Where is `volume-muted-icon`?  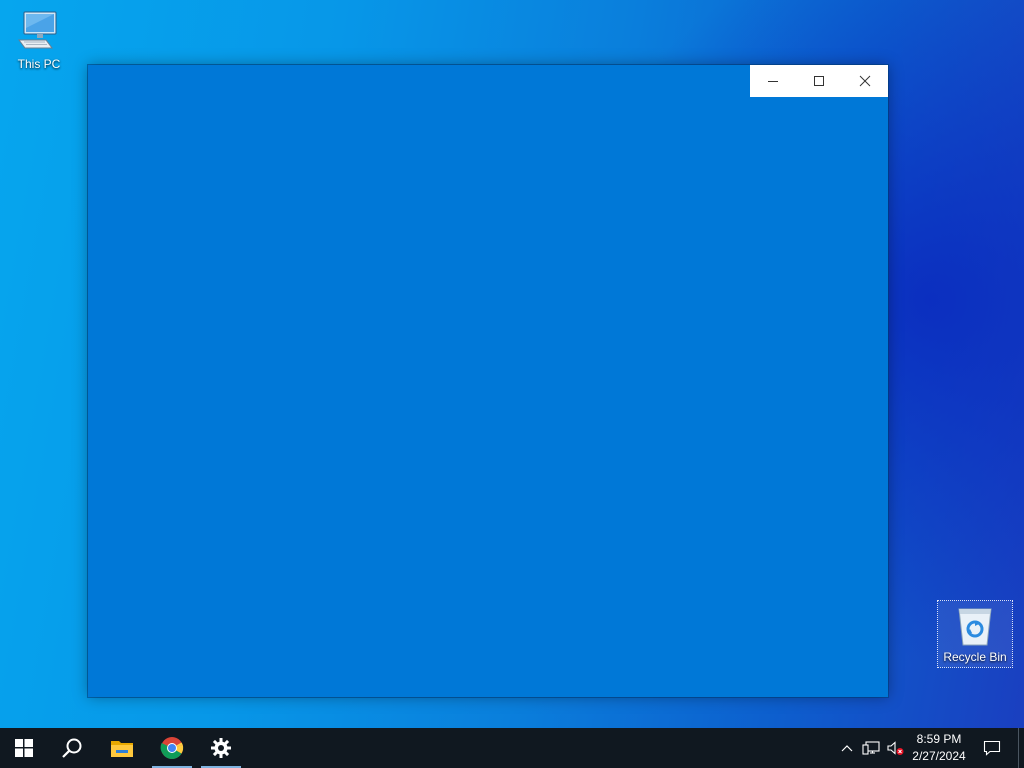
volume-muted-icon is located at coordinates (895, 748).